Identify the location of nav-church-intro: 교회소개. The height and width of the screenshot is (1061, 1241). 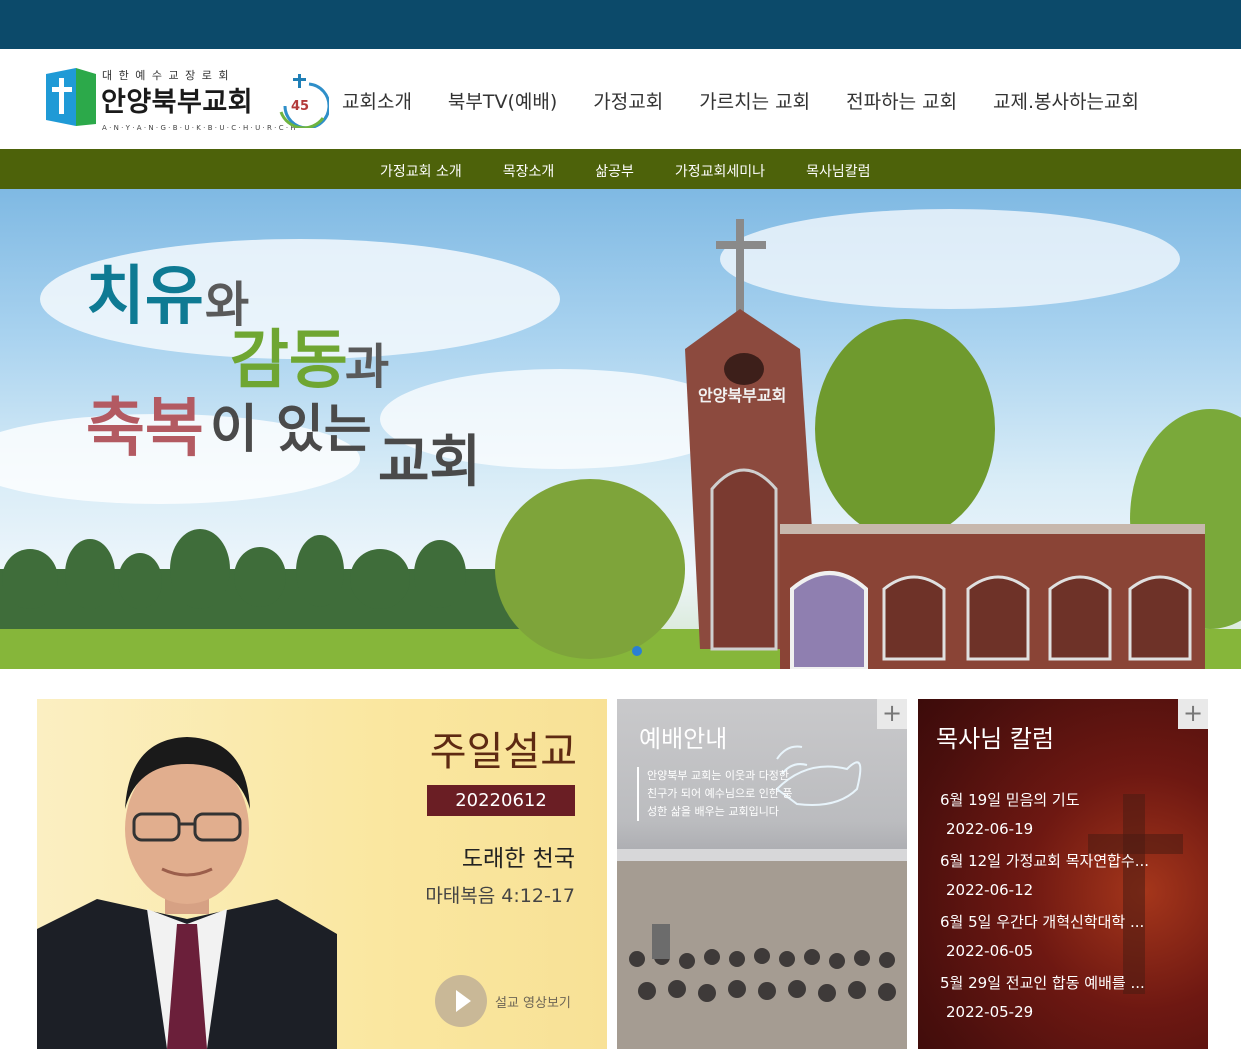
(377, 102).